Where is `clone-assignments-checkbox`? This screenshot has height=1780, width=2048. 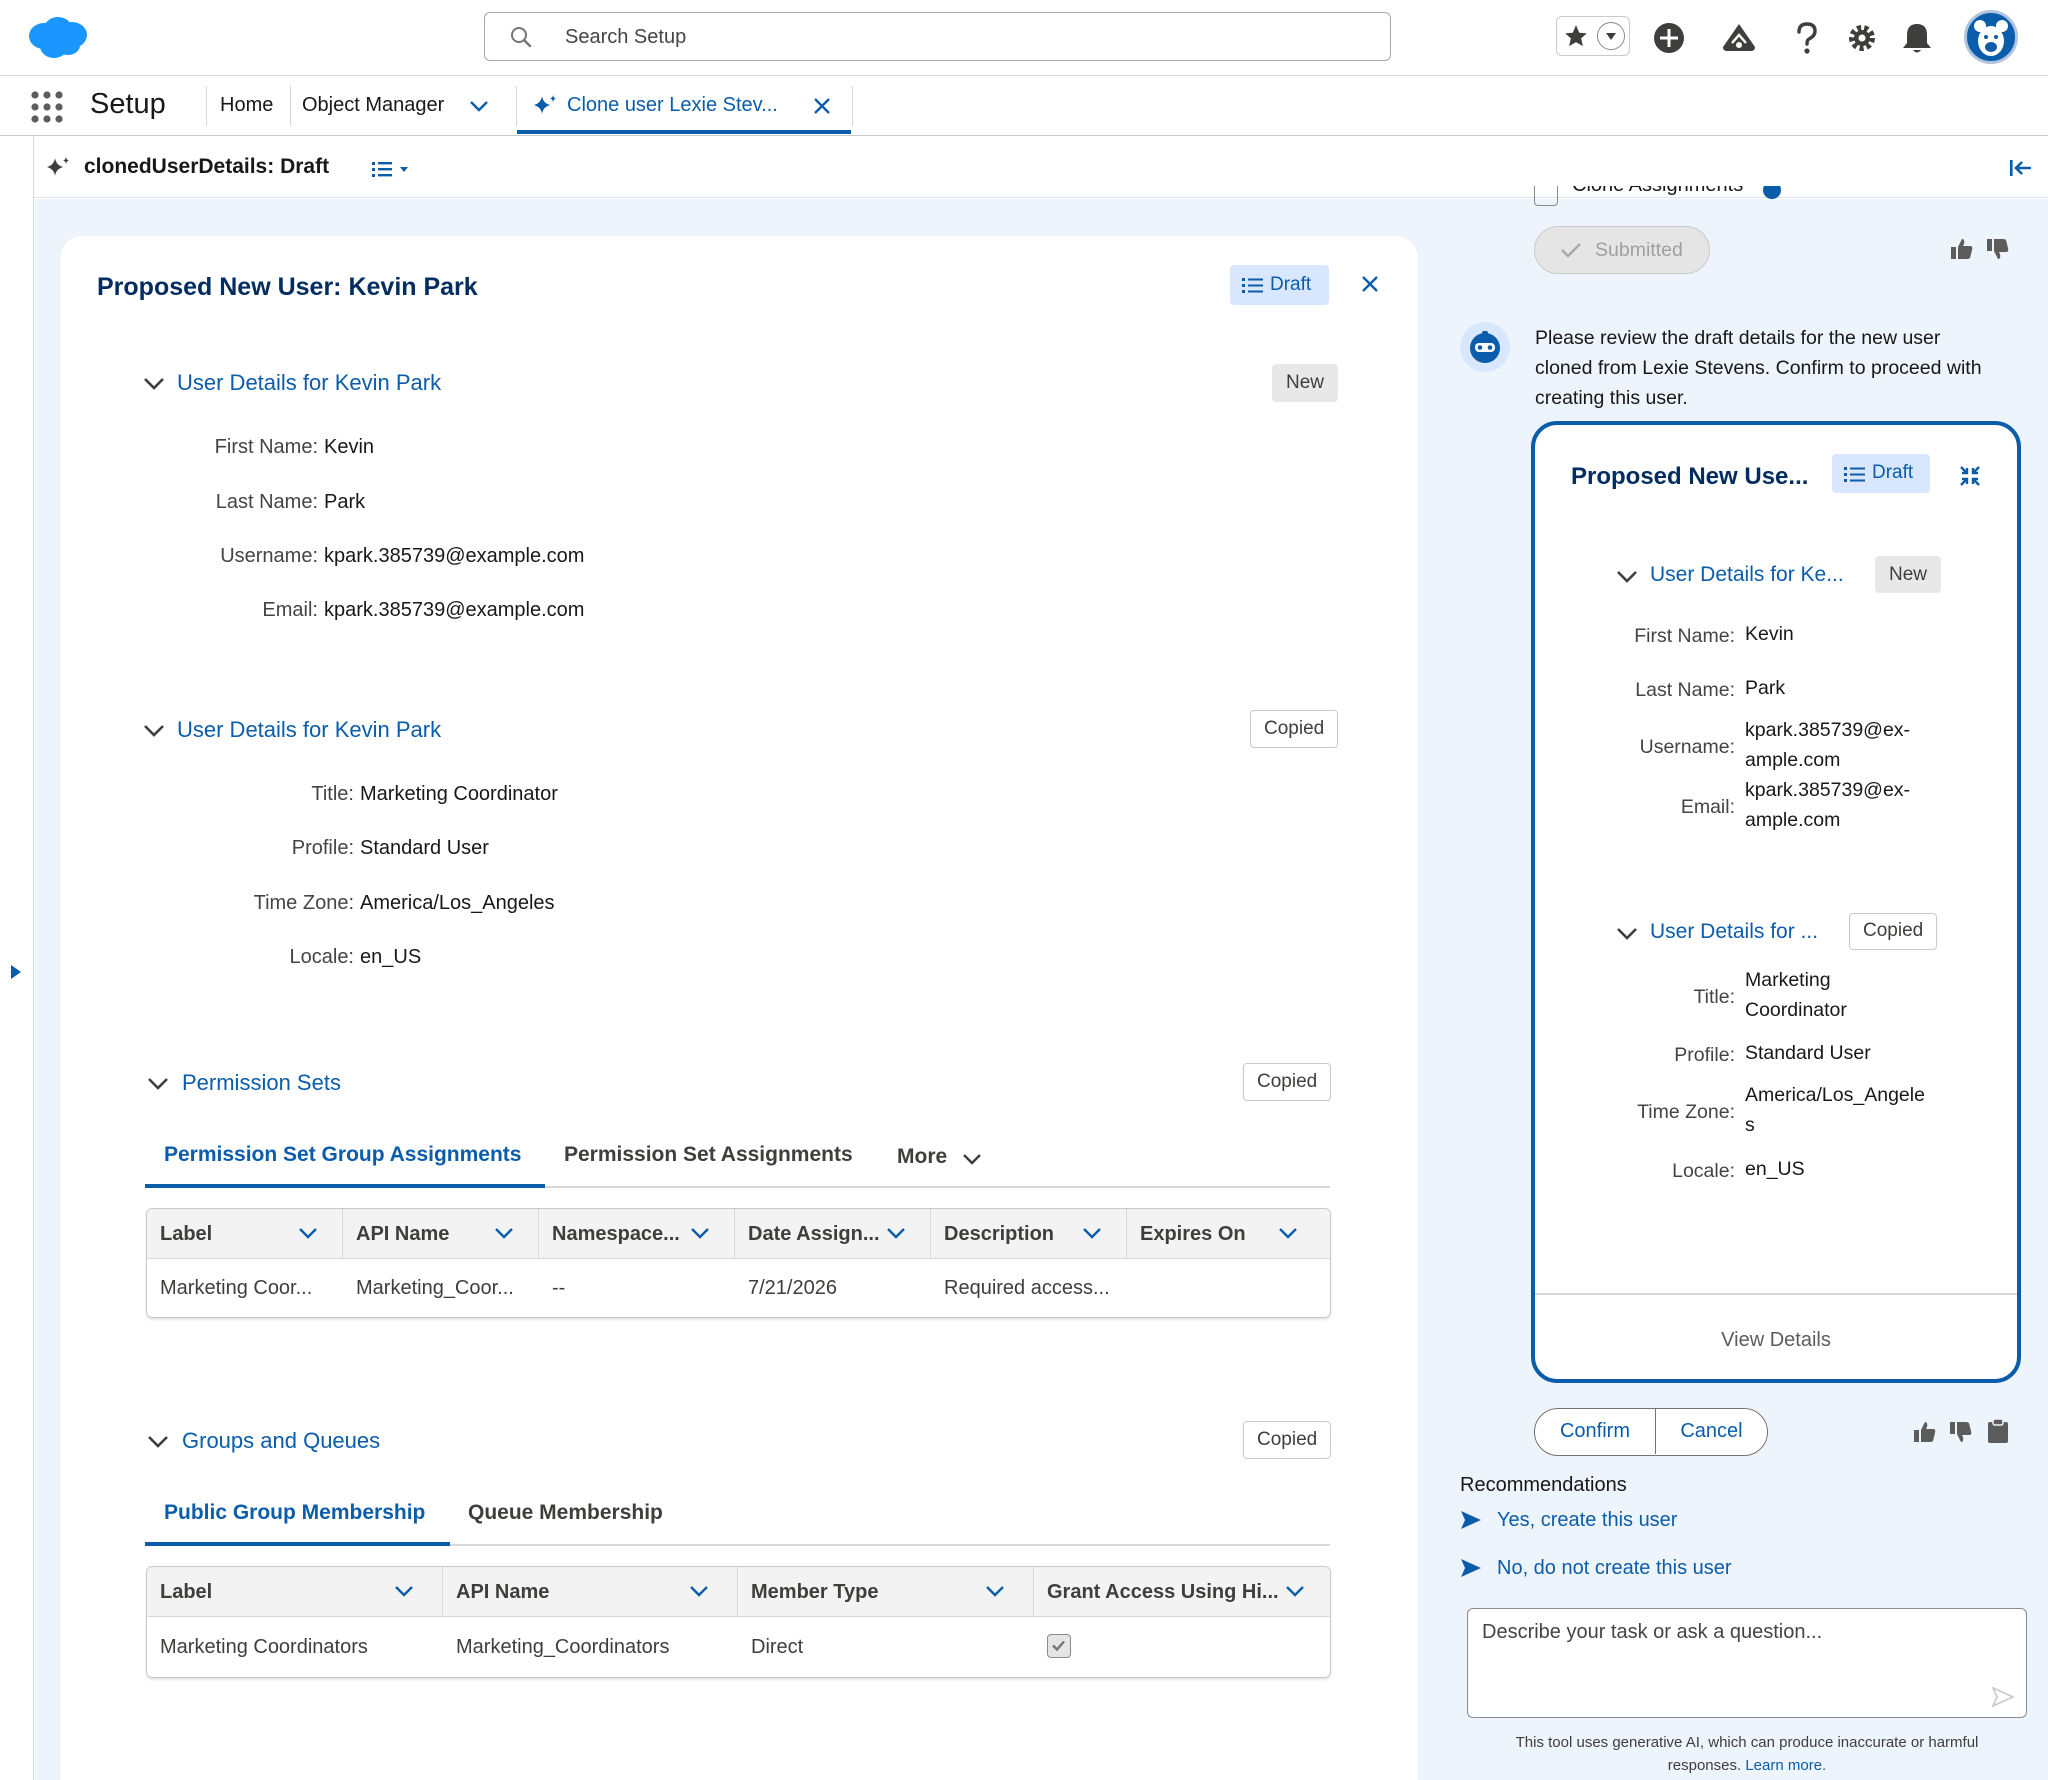 clone-assignments-checkbox is located at coordinates (1546, 196).